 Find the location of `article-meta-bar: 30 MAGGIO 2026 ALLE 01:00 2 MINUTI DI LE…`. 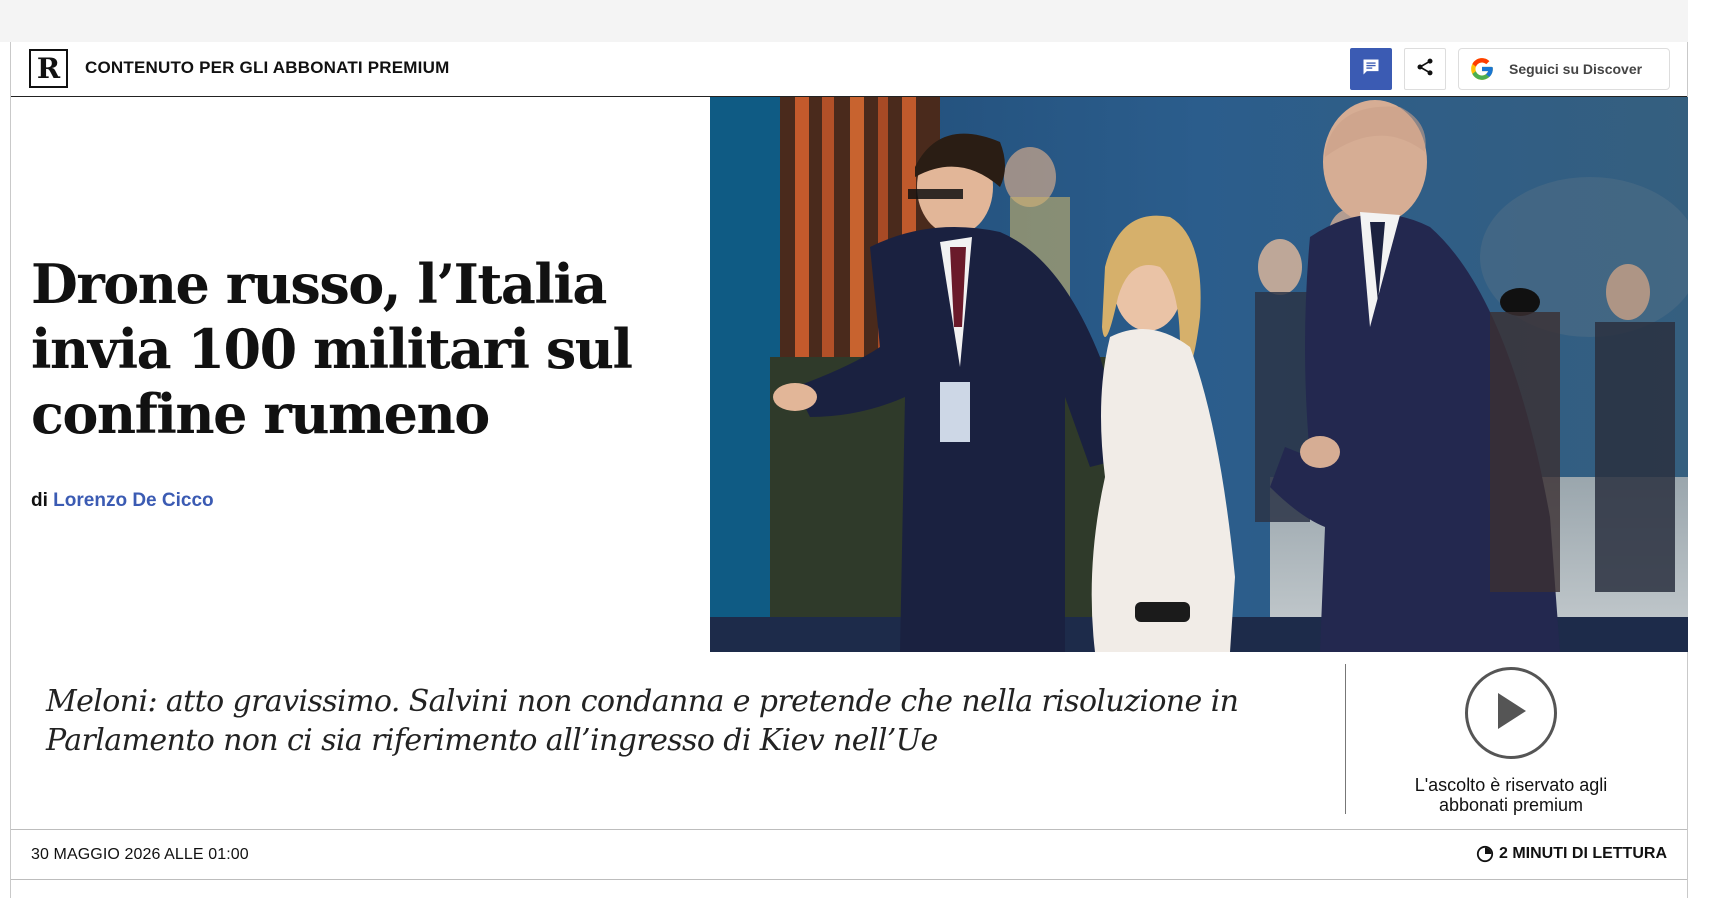

article-meta-bar: 30 MAGGIO 2026 ALLE 01:00 2 MINUTI DI LE… is located at coordinates (849, 854).